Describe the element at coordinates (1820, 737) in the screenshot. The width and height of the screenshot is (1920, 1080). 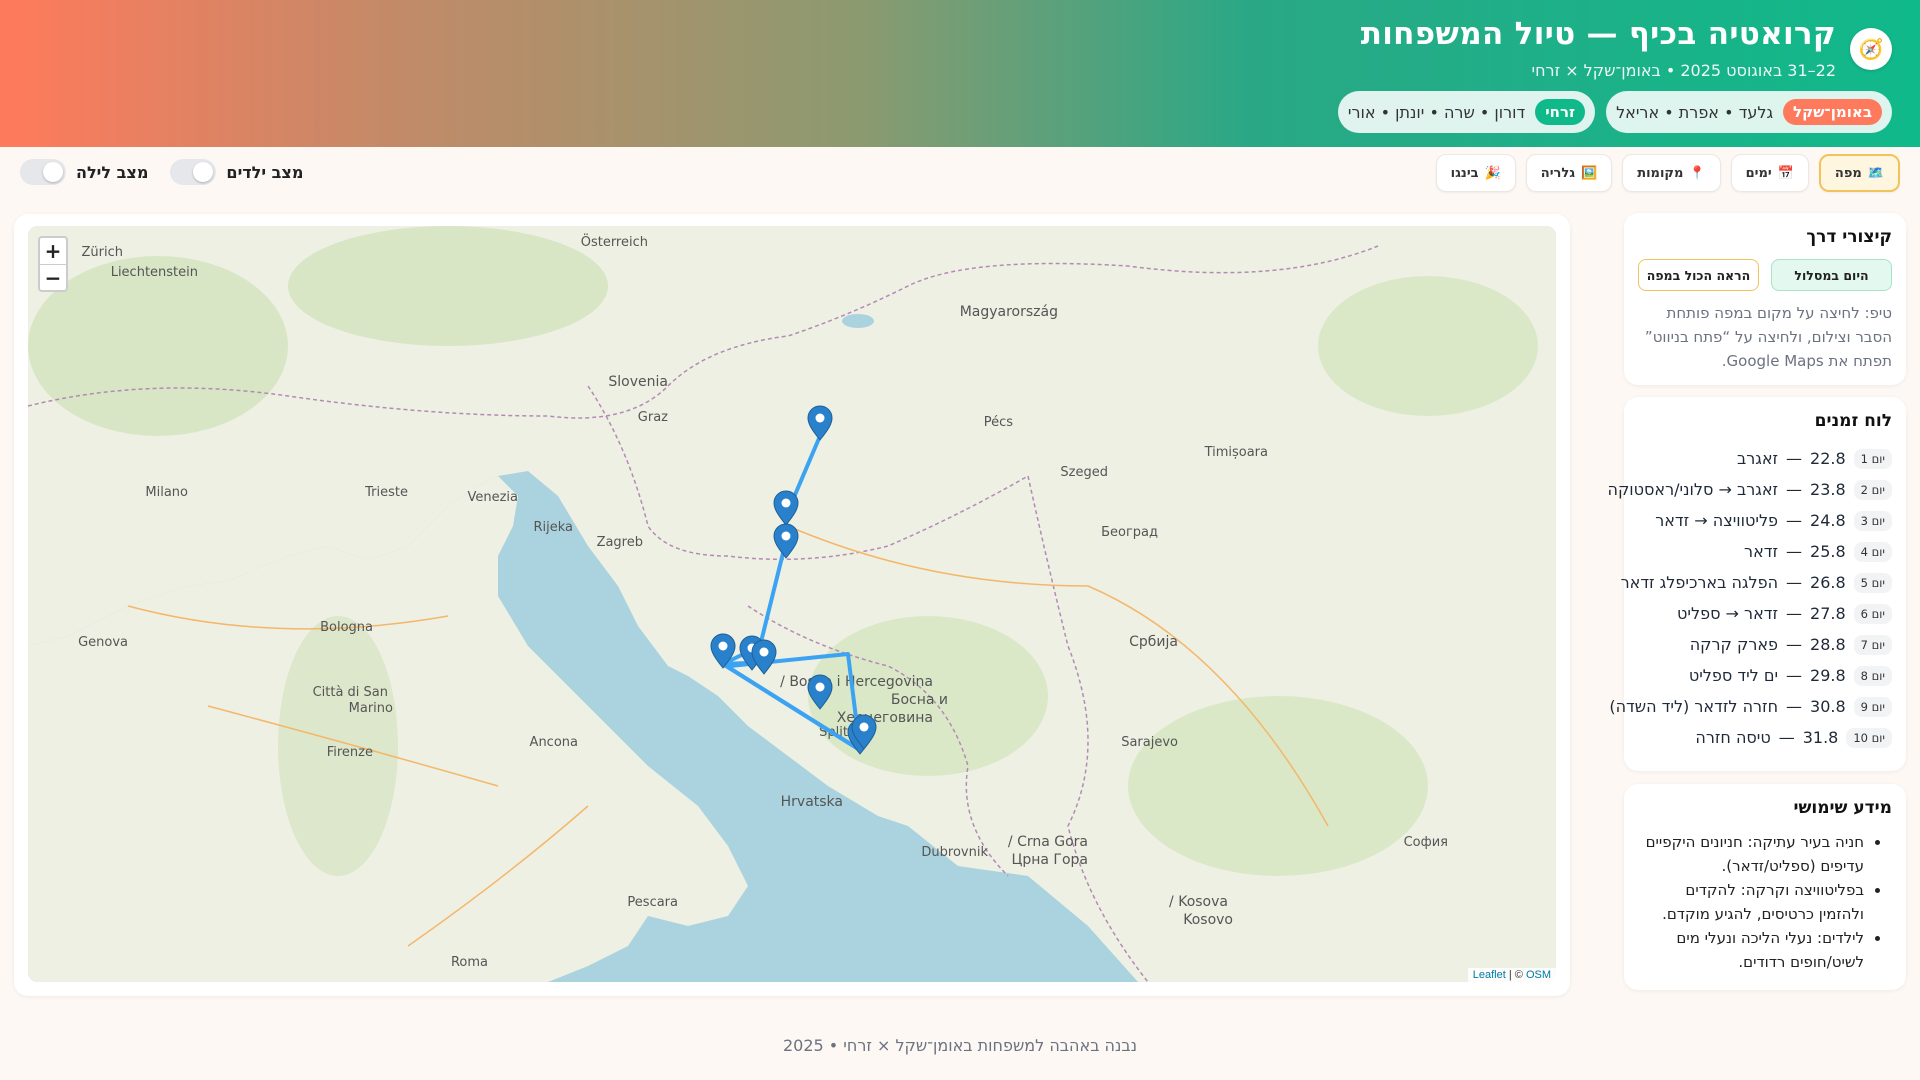
I see `schedule-date: 31.8` at that location.